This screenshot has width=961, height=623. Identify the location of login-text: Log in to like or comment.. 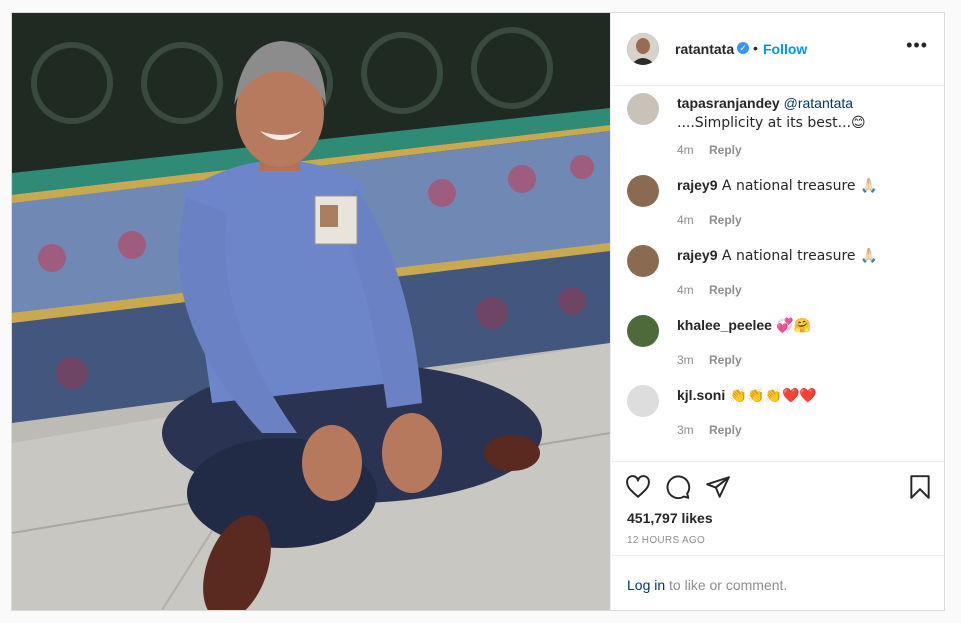
(707, 585).